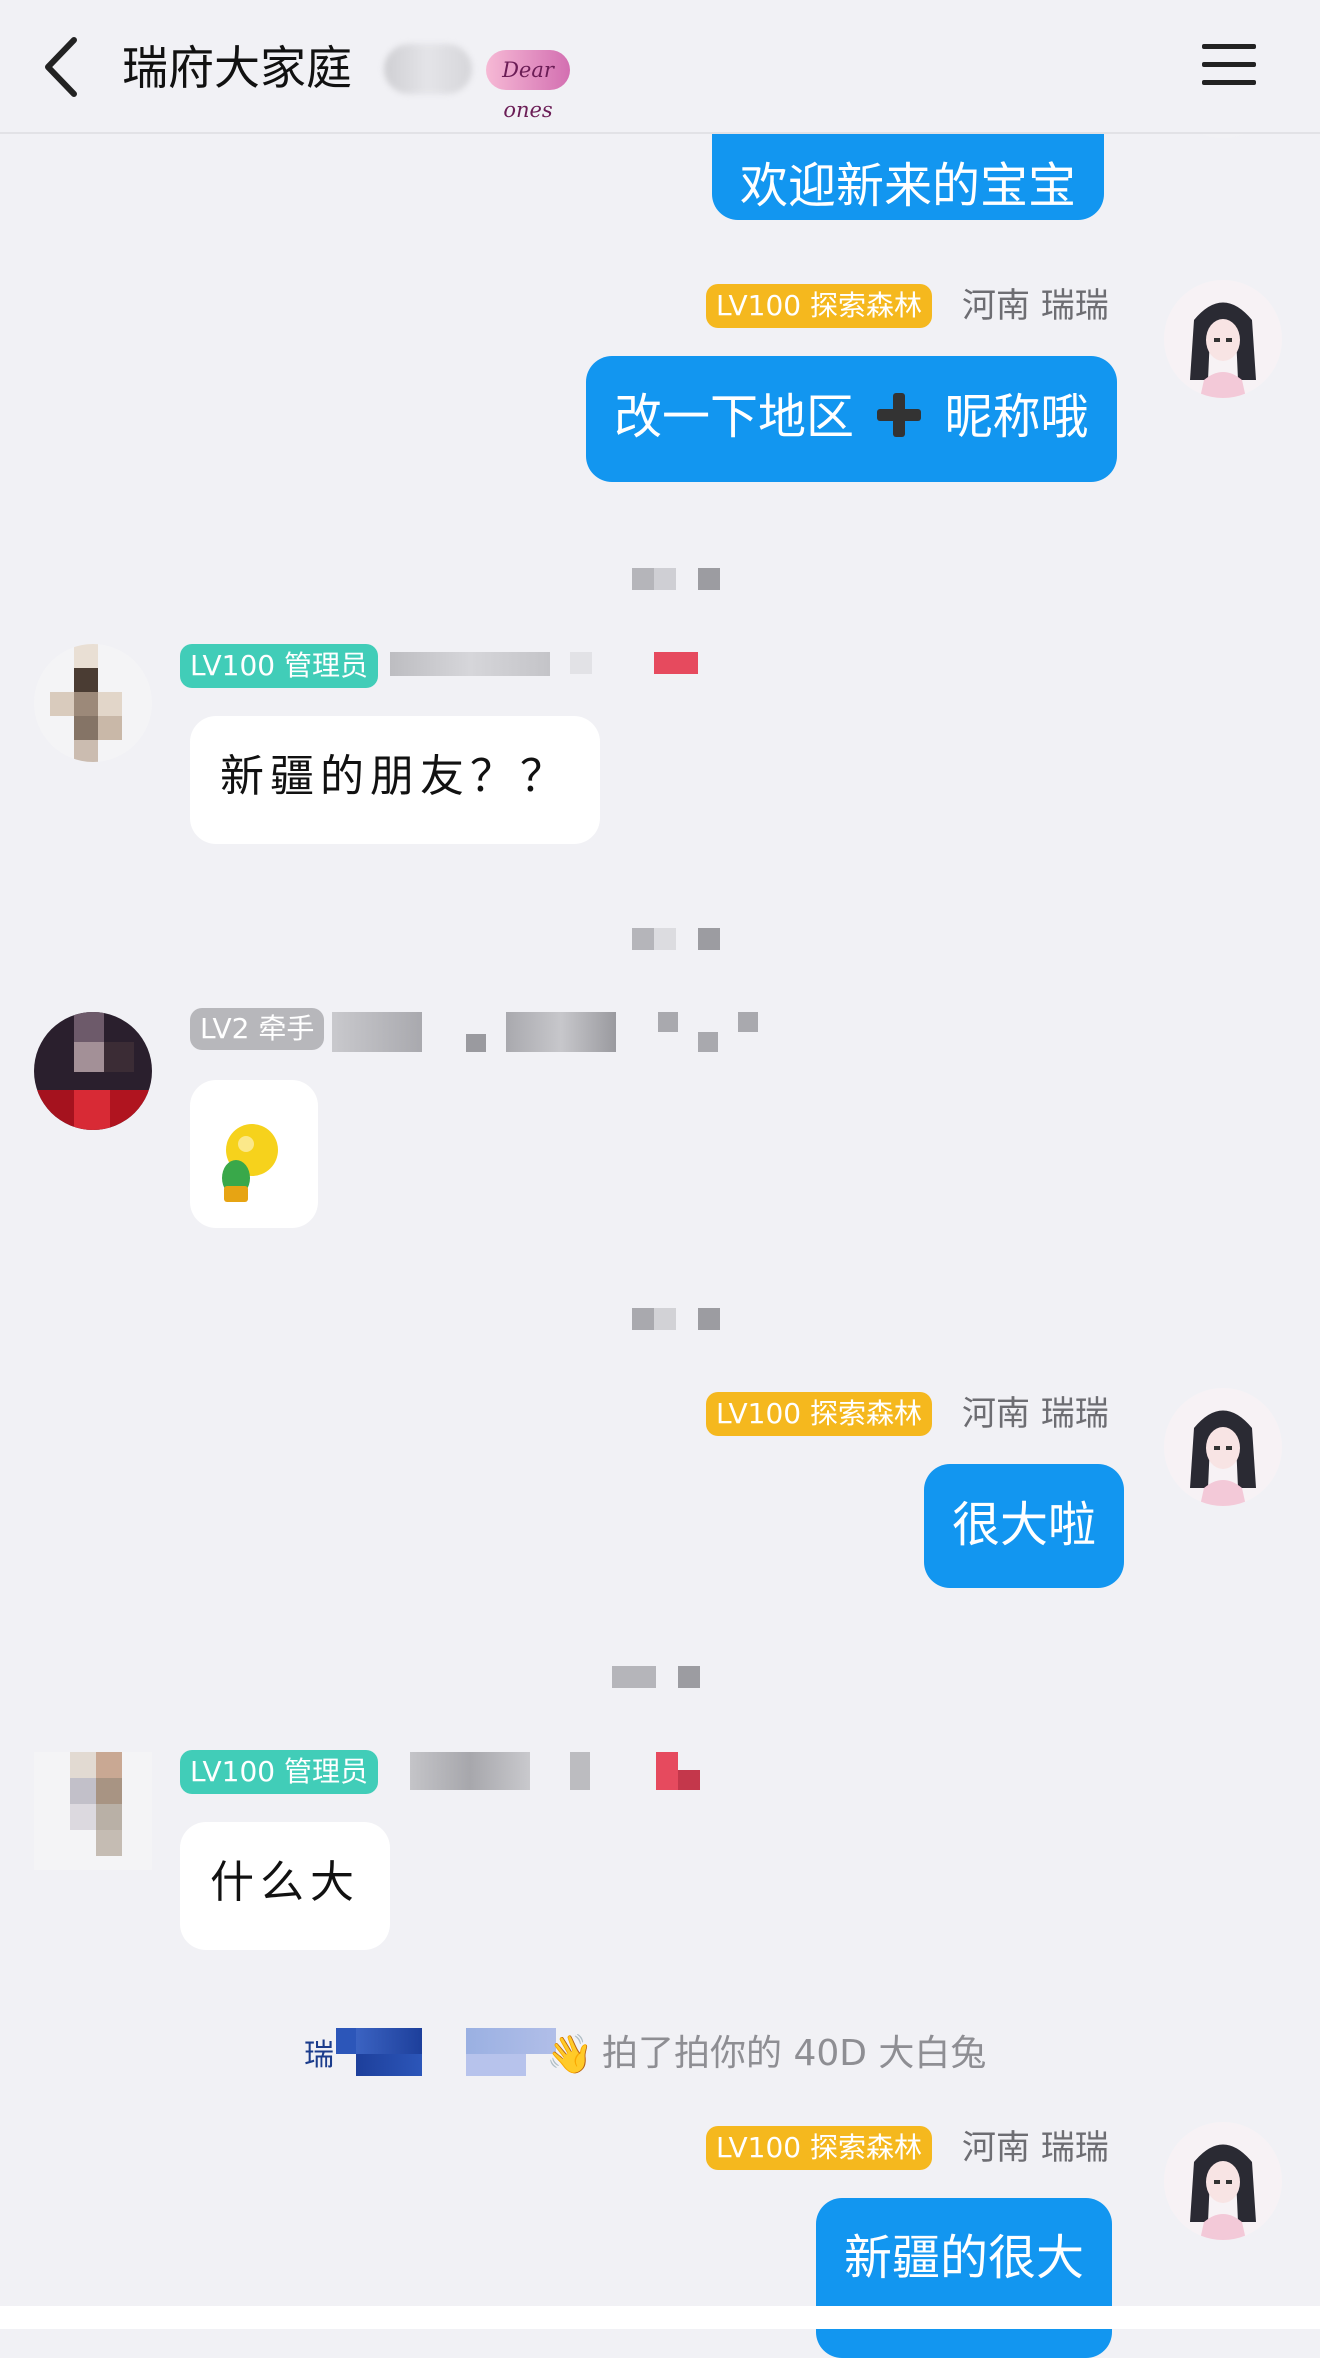  What do you see at coordinates (250, 1163) in the screenshot?
I see `bulb-sticker` at bounding box center [250, 1163].